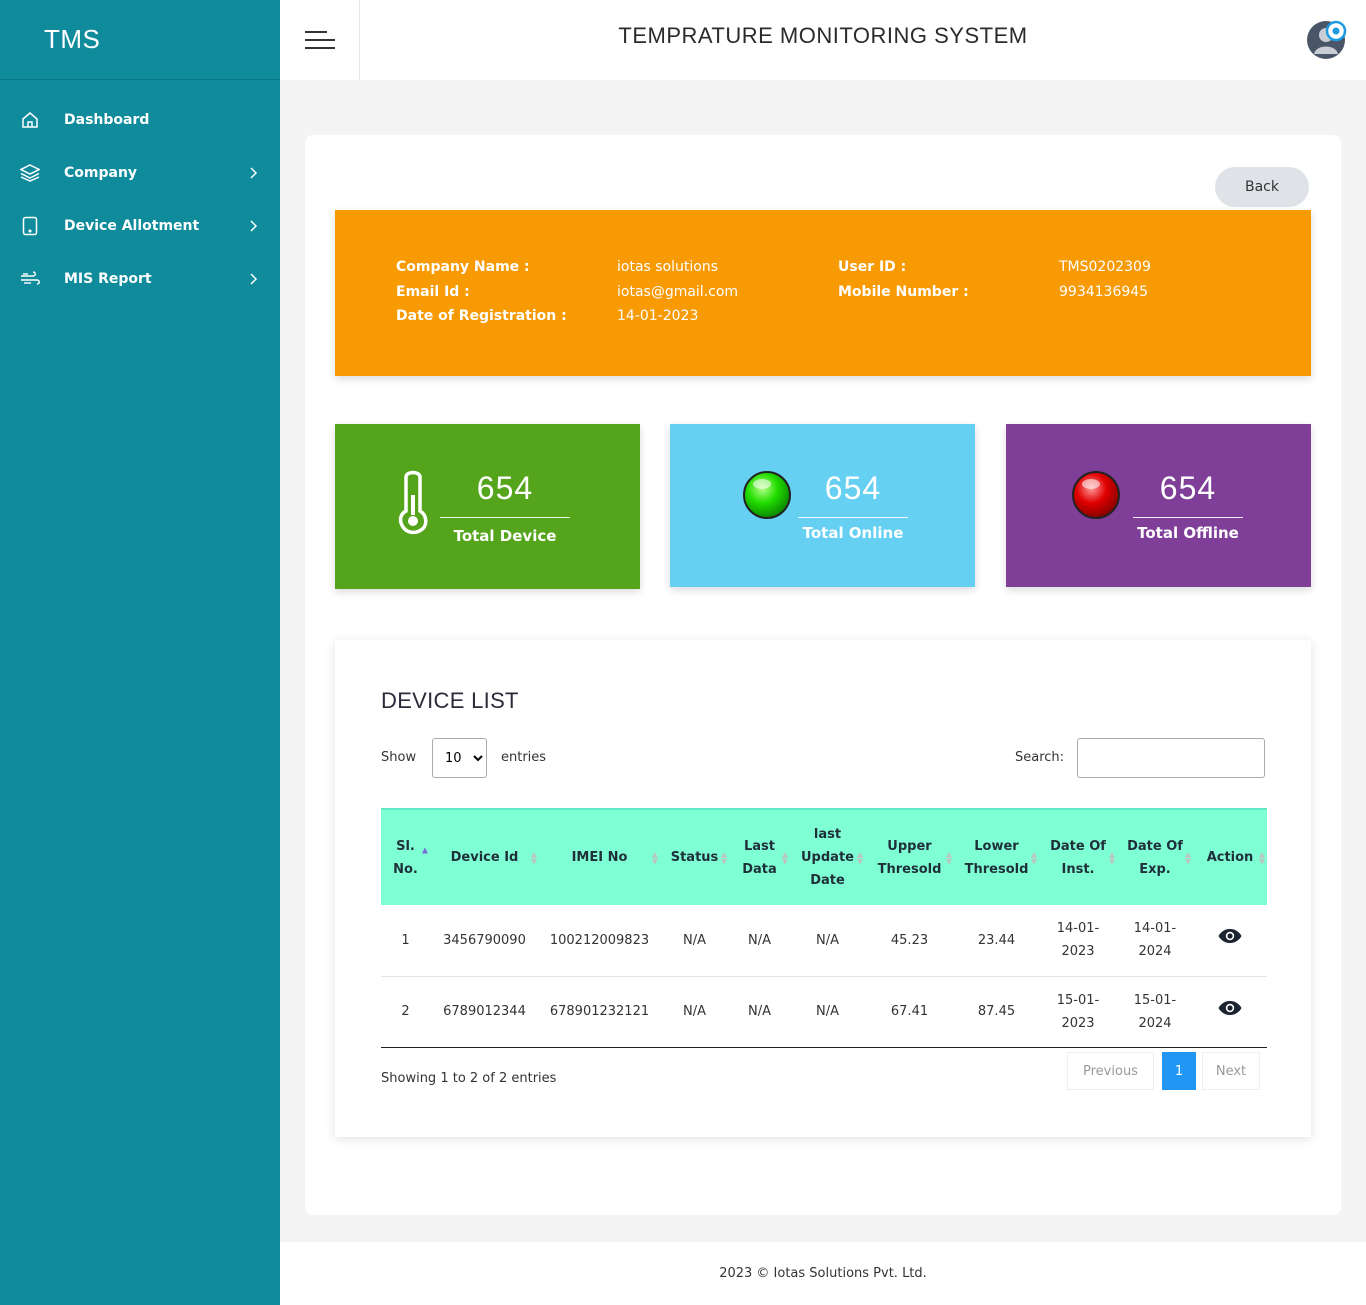  I want to click on col-header-last-update: last Update Date ▲ ▼, so click(827, 857).